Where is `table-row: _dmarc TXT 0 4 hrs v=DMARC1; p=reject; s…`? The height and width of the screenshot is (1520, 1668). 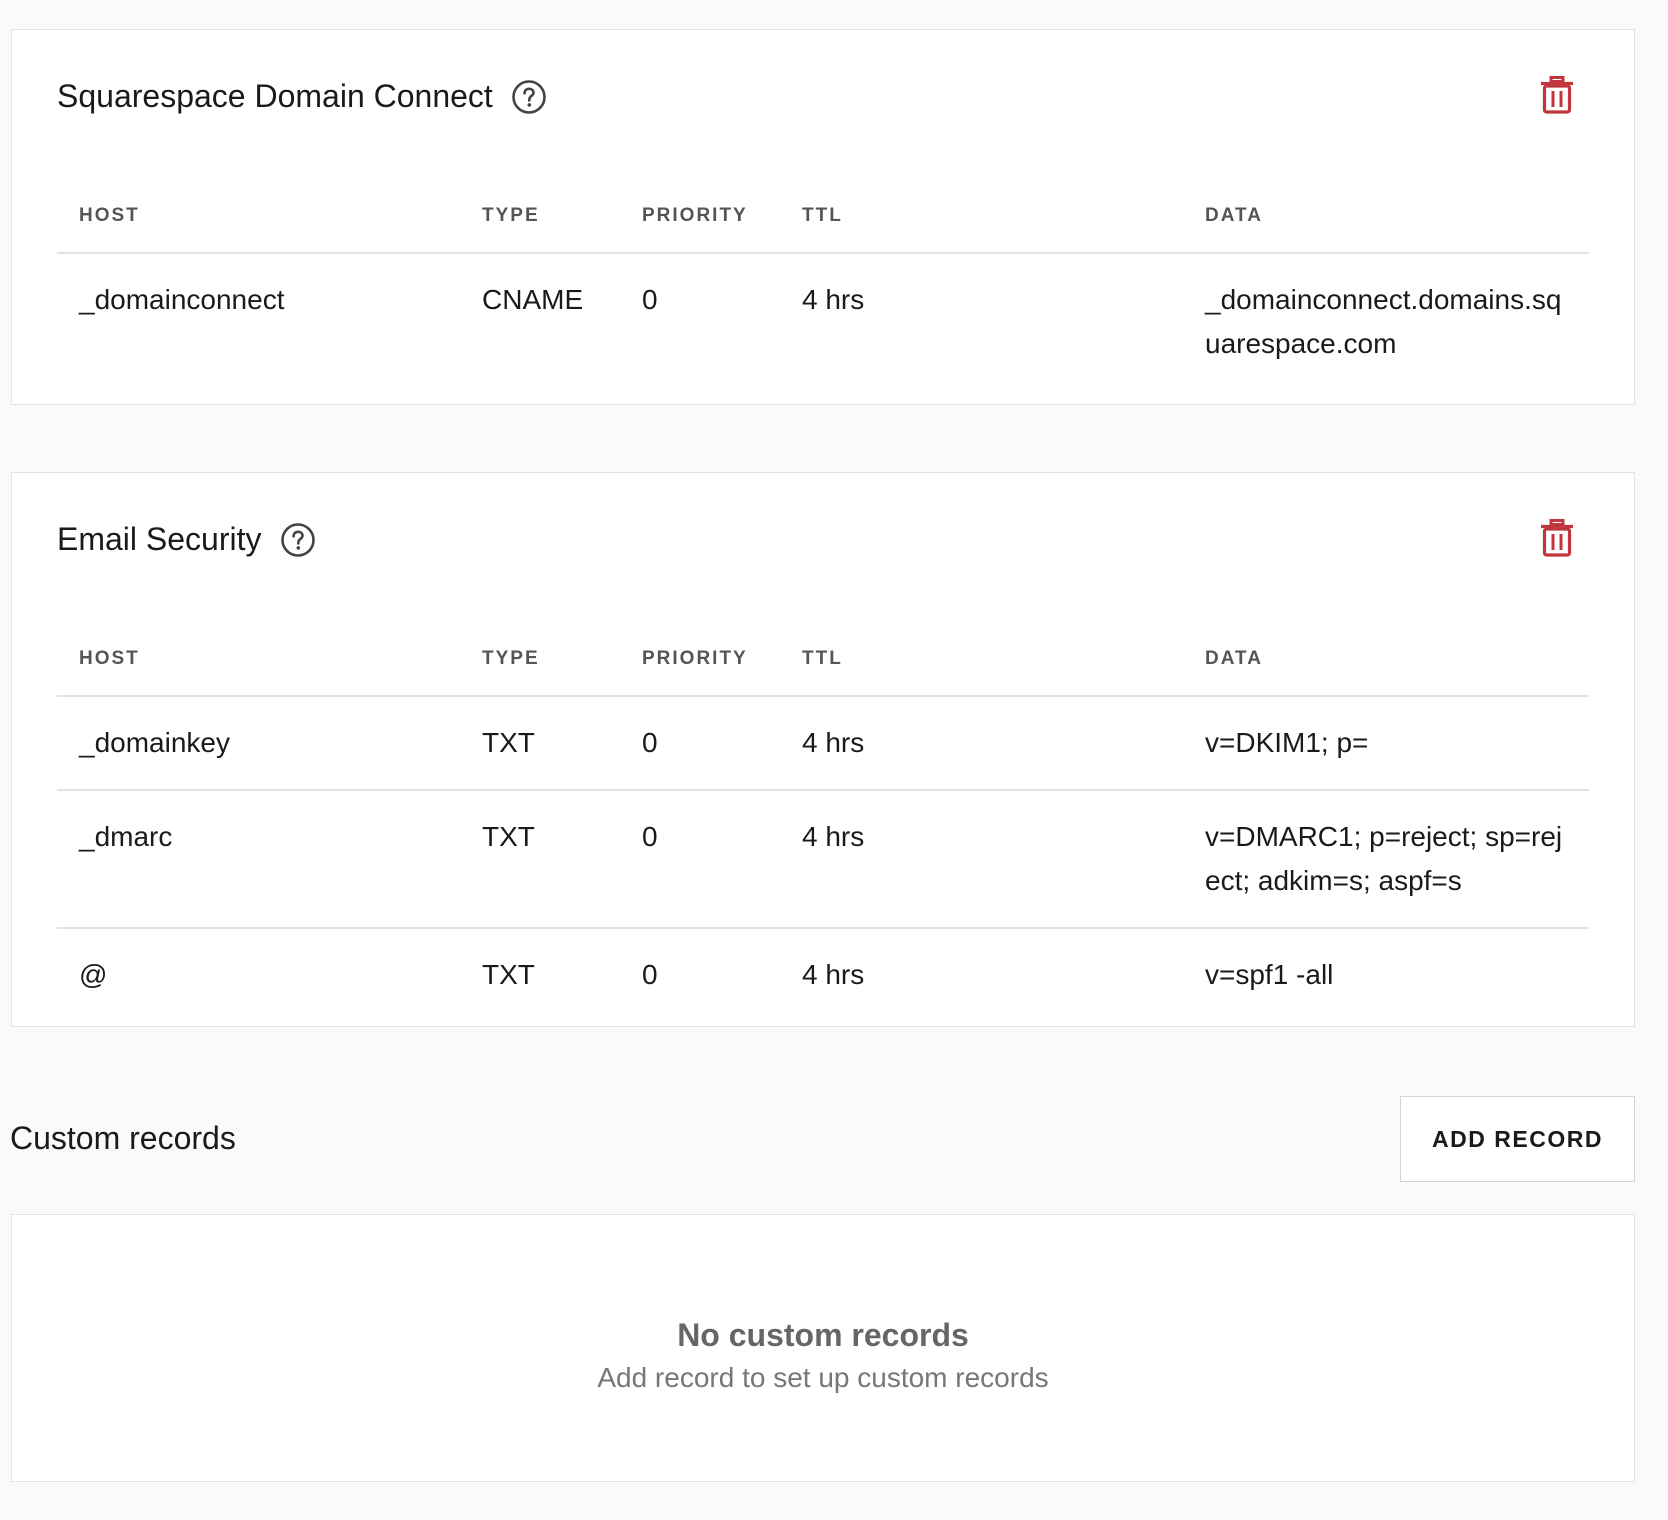
table-row: _dmarc TXT 0 4 hrs v=DMARC1; p=reject; s… is located at coordinates (823, 859).